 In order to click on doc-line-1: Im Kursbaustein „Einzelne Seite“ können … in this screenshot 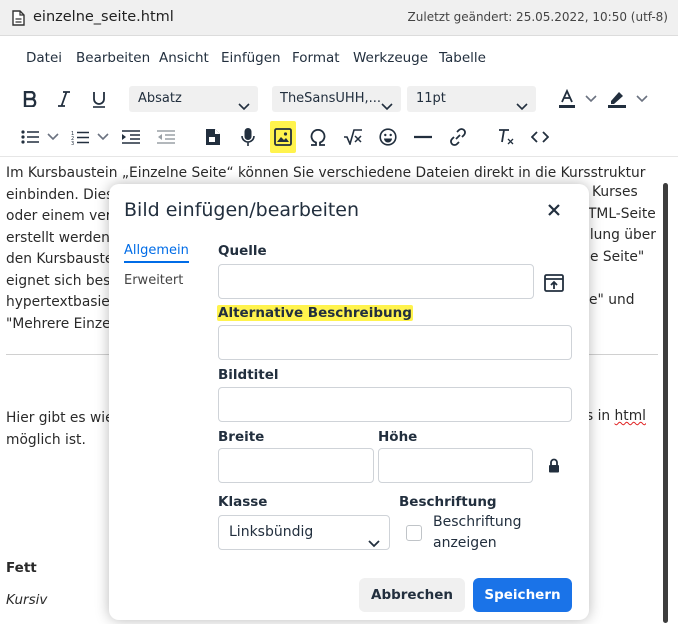, I will do `click(326, 173)`.